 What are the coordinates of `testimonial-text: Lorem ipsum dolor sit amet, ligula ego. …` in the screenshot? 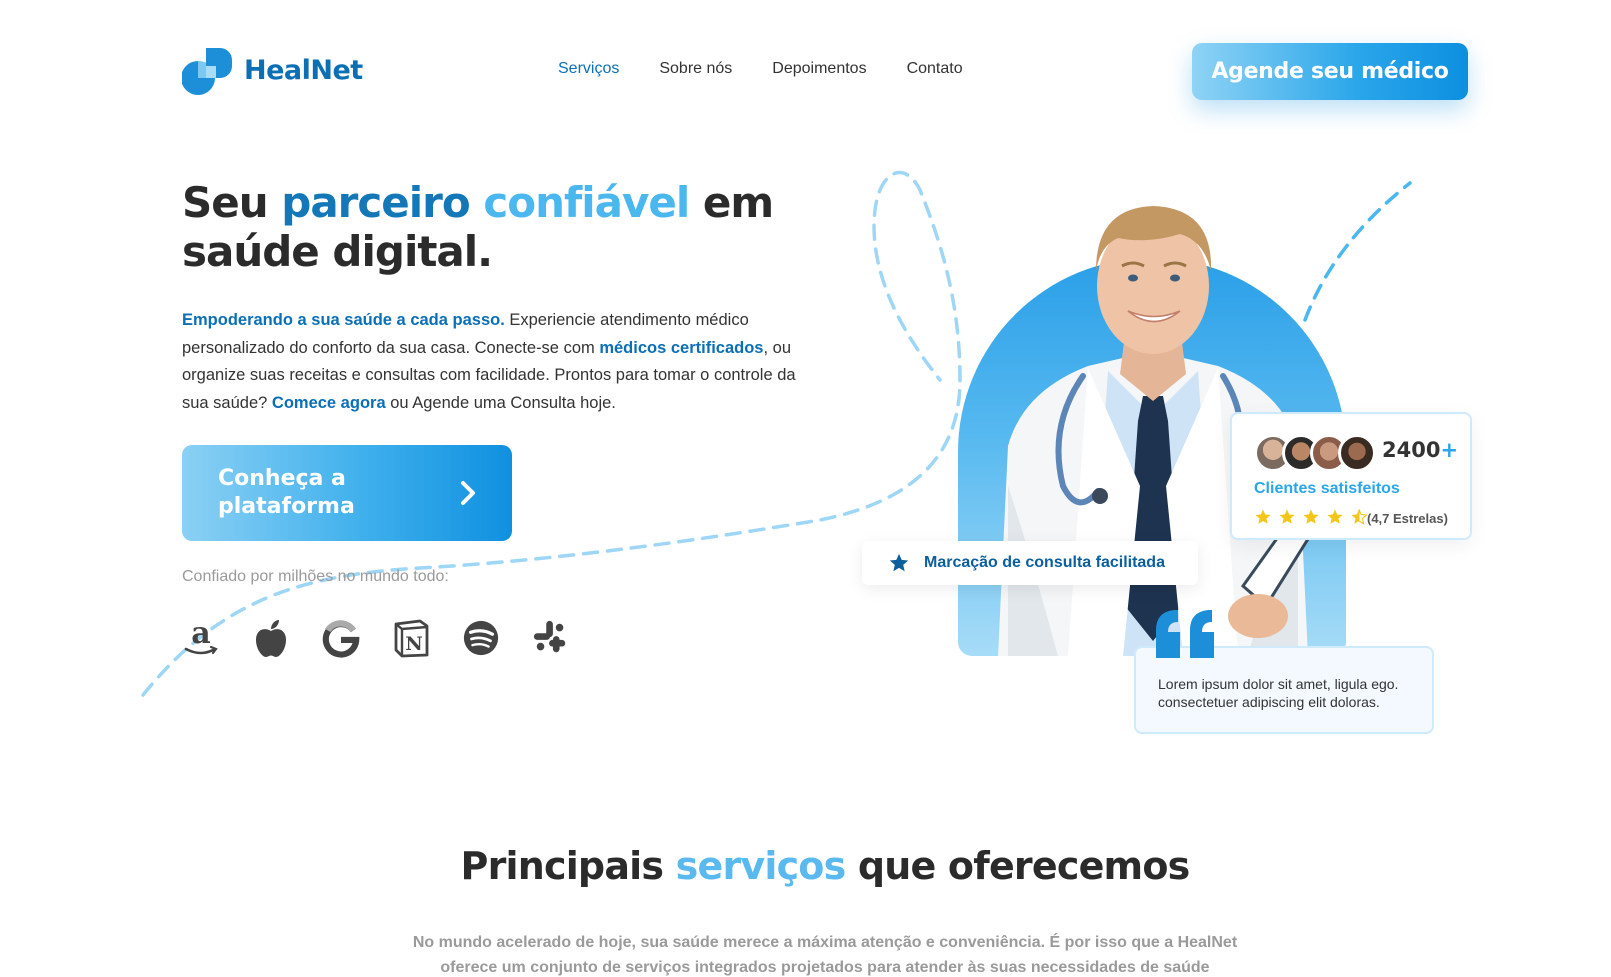 It's located at (1278, 693).